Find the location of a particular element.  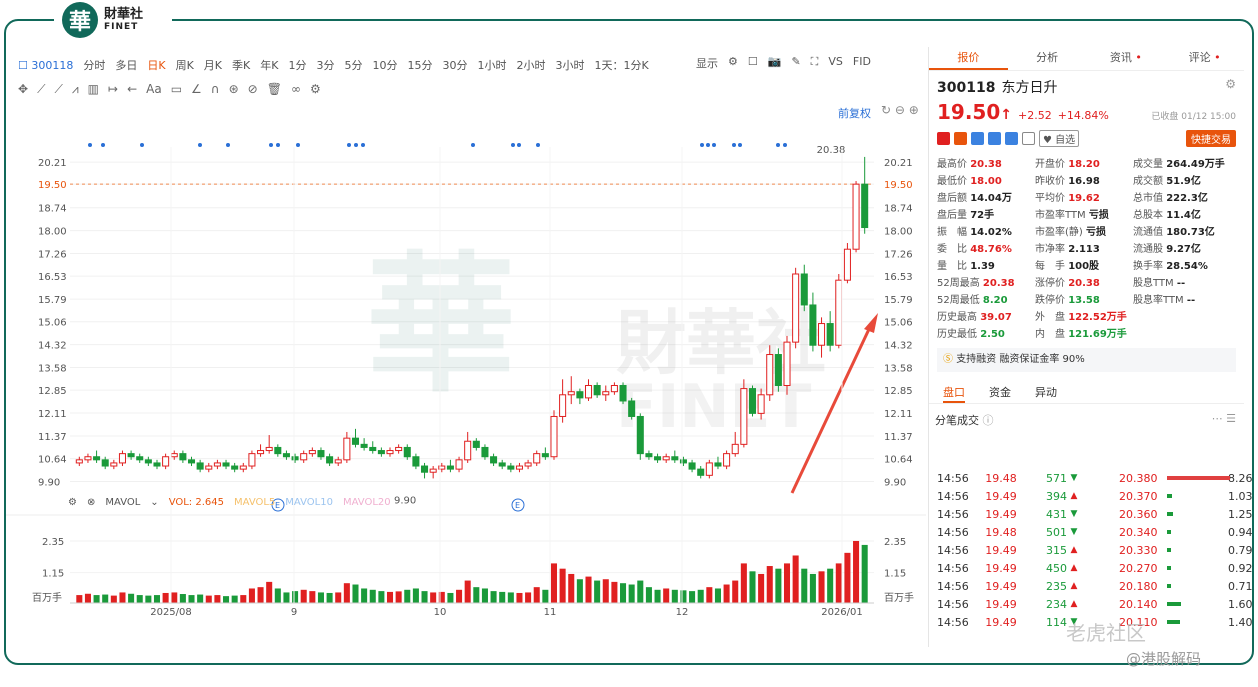

fid-button: FID is located at coordinates (862, 63).